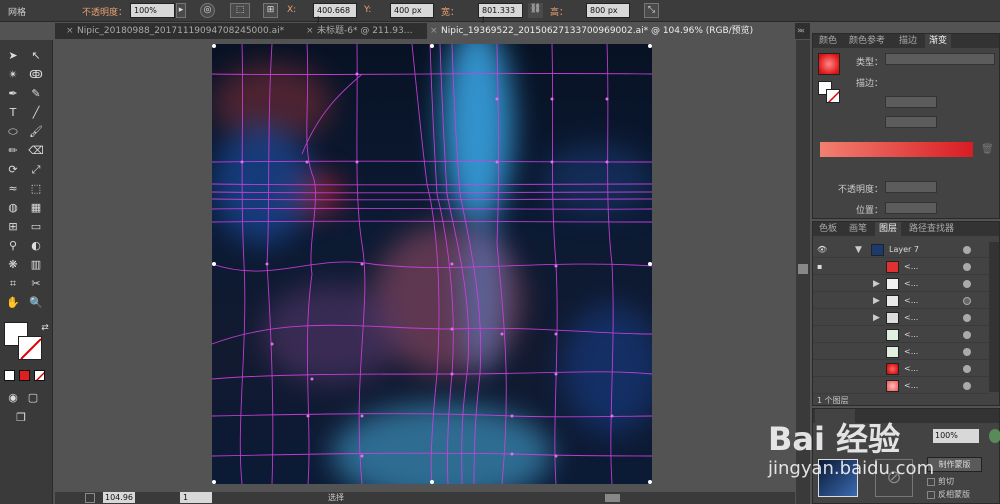  What do you see at coordinates (33, 398) in the screenshot?
I see `screen-mode-icon: ▢` at bounding box center [33, 398].